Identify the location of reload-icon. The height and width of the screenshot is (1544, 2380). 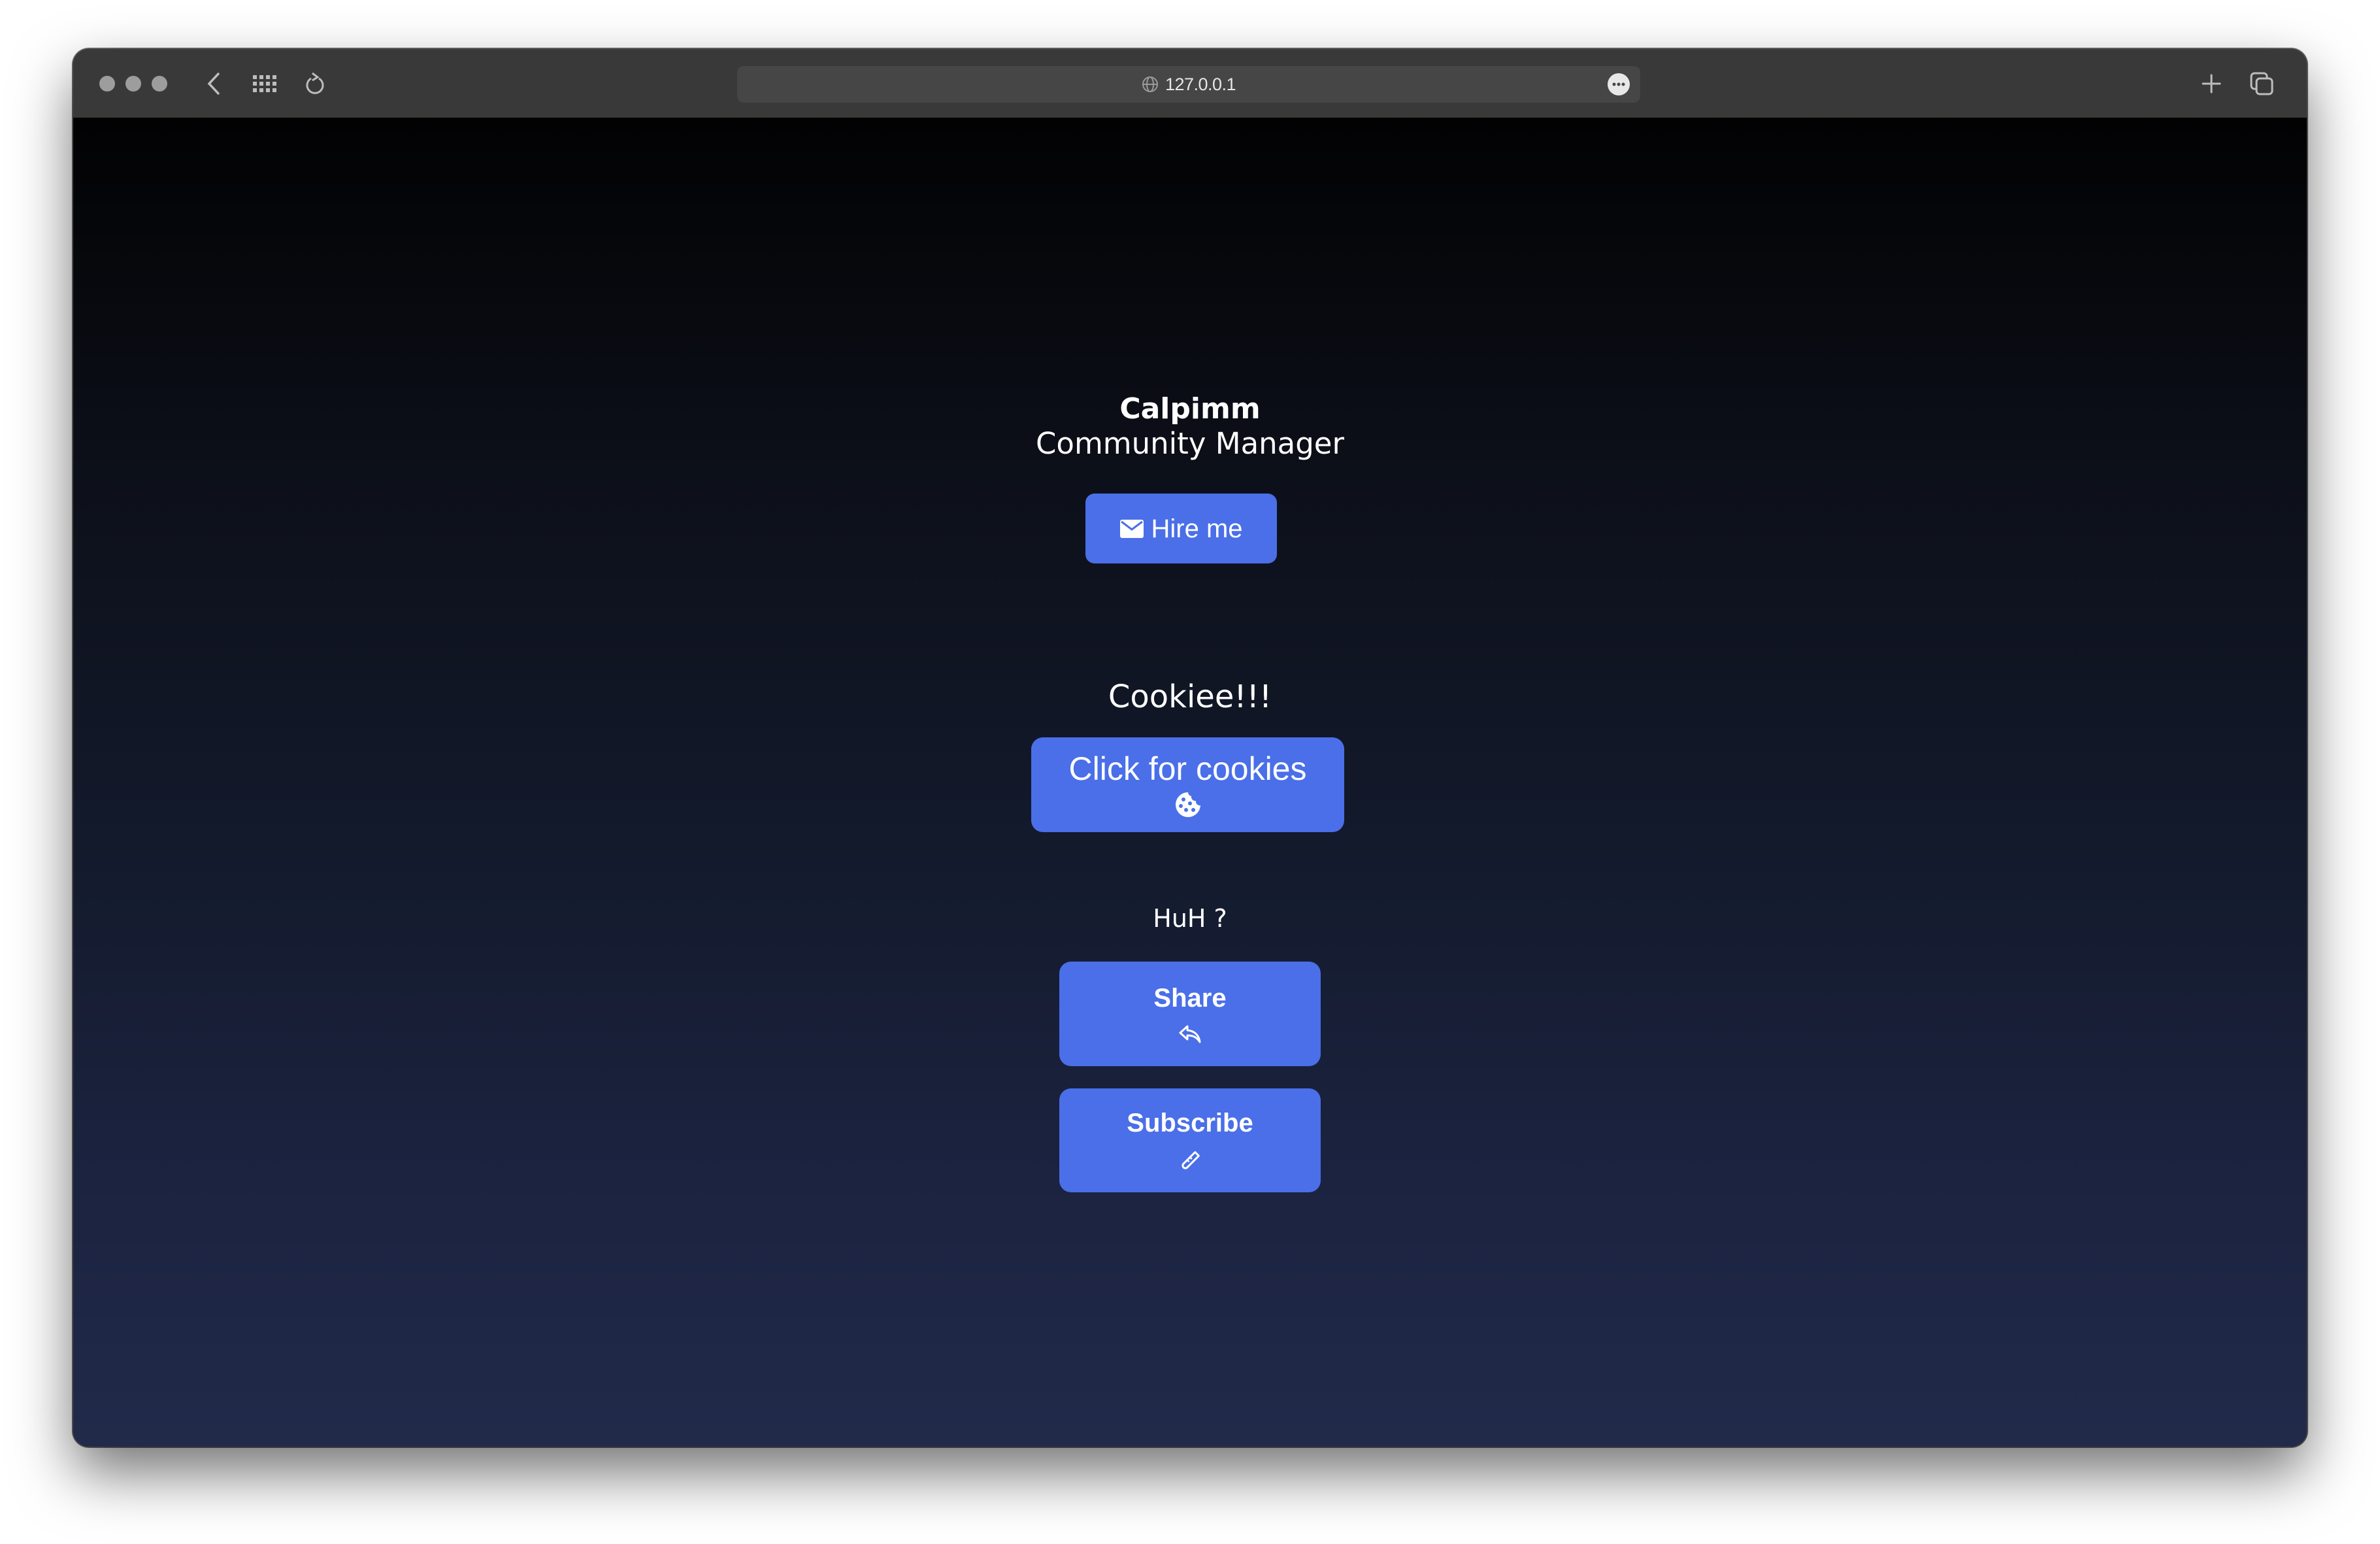
(315, 83).